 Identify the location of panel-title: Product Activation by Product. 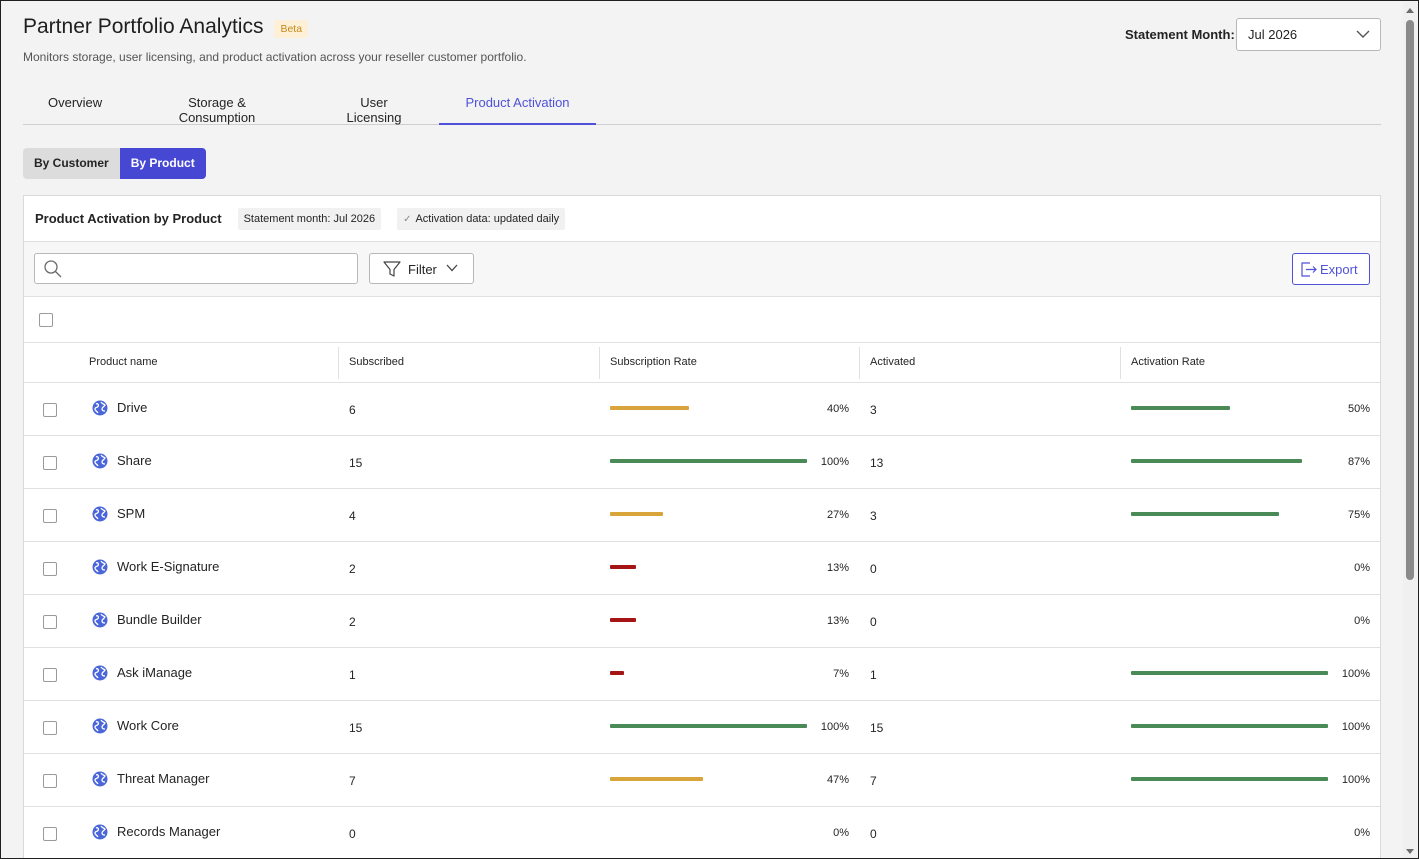
(128, 218).